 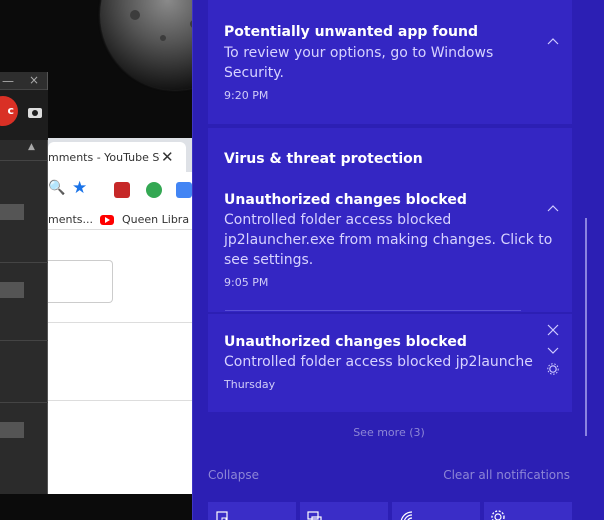 I want to click on zoom-icon: 🔍, so click(x=56, y=188).